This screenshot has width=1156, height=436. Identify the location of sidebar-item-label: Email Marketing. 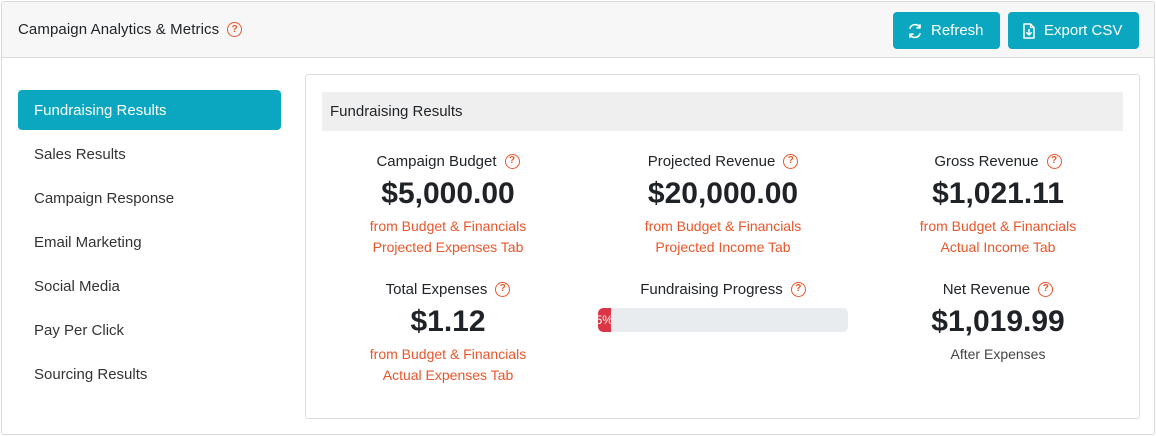
(88, 242).